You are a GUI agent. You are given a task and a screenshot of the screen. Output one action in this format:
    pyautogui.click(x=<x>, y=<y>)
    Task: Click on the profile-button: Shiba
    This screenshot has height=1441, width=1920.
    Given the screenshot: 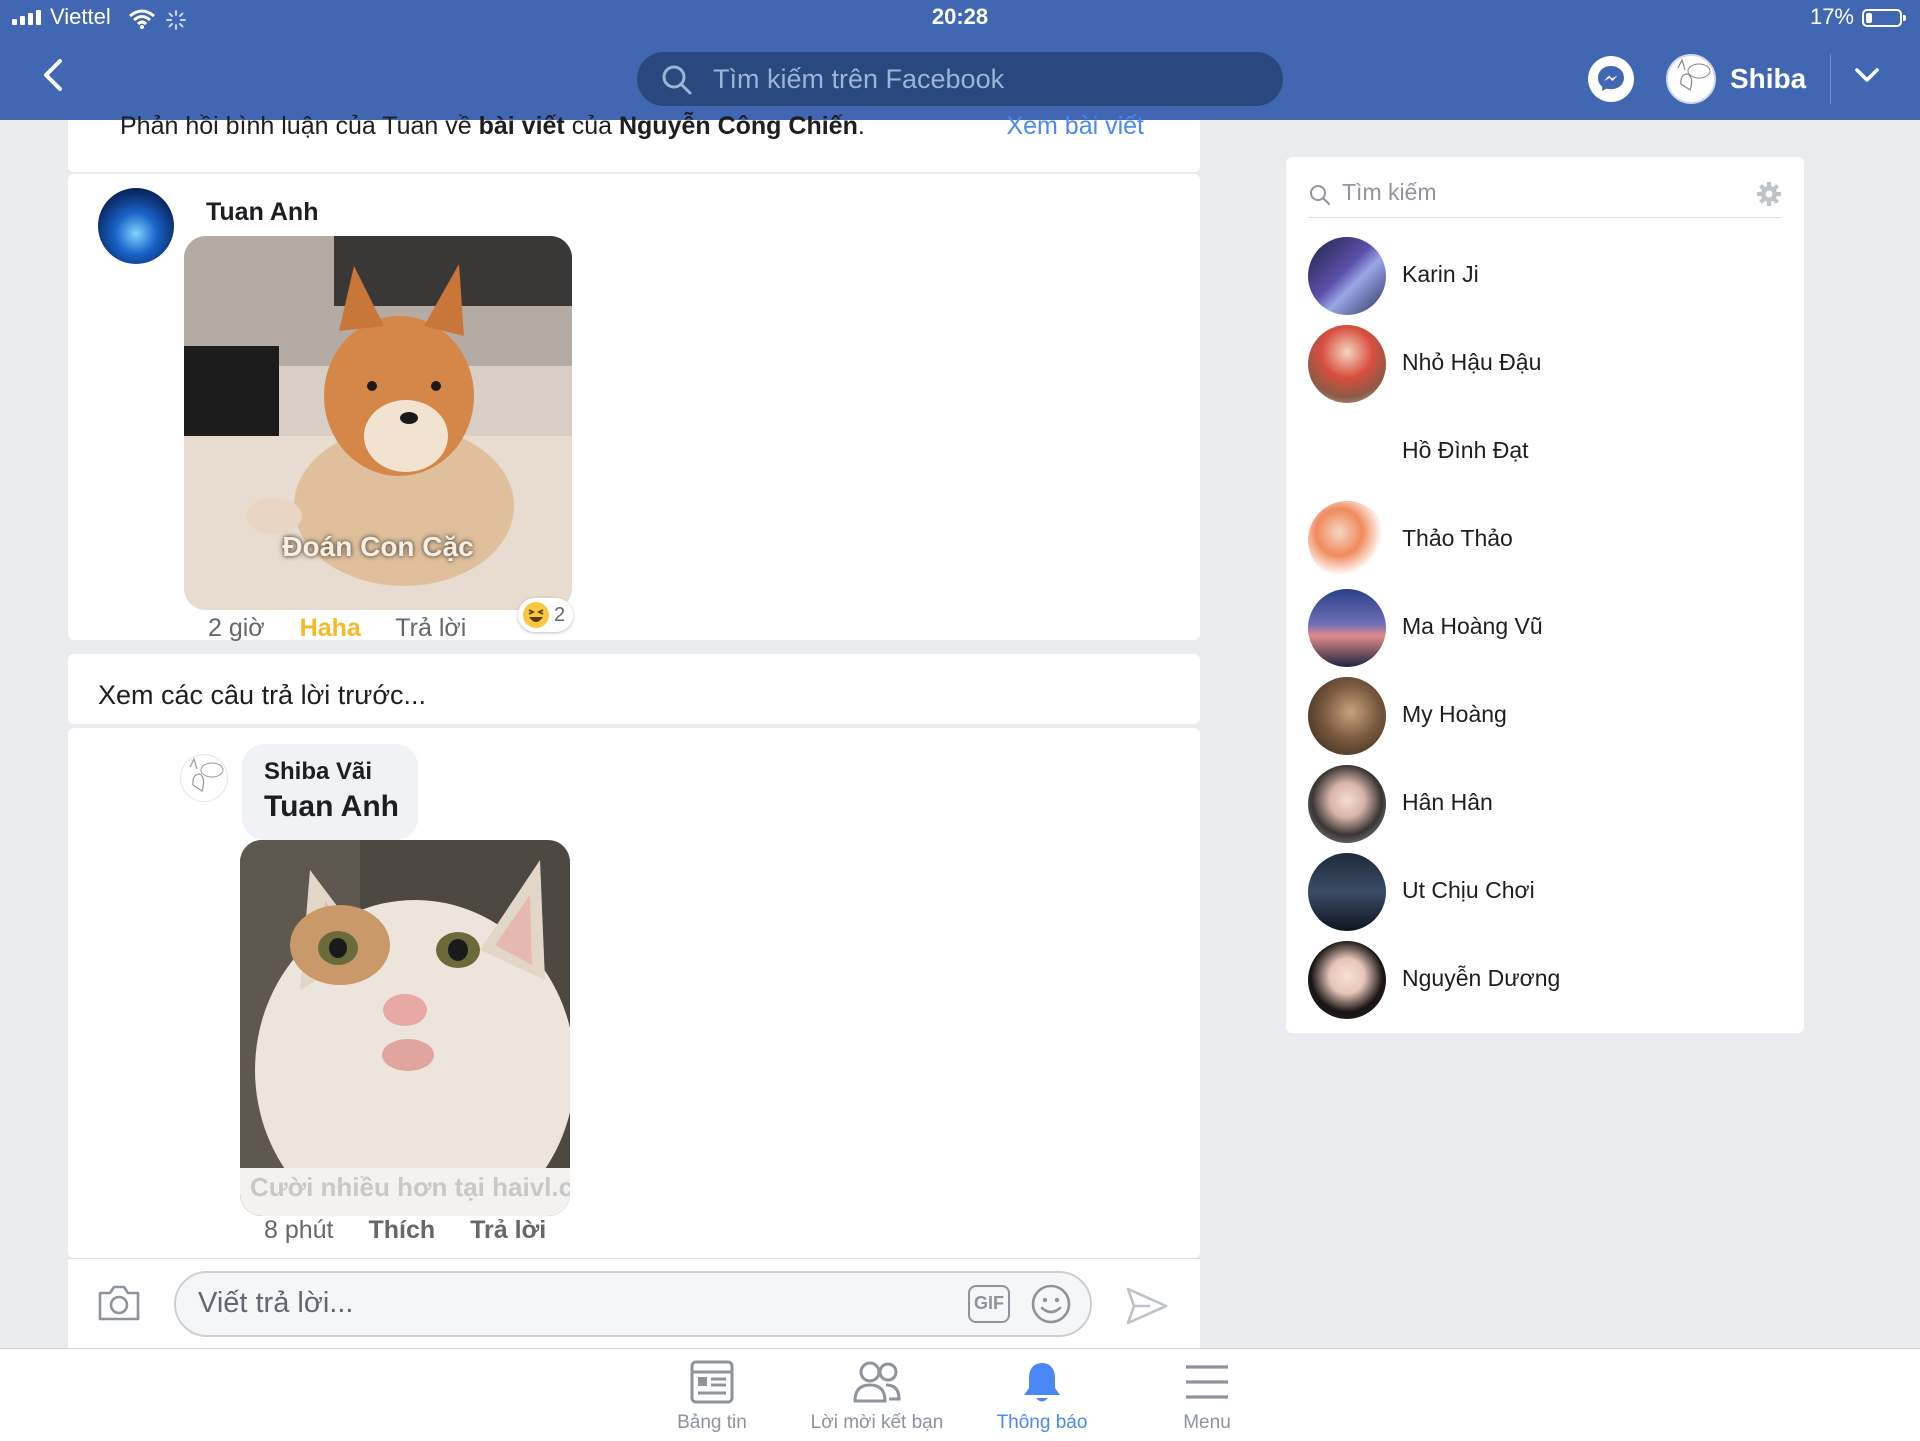 What is the action you would take?
    pyautogui.click(x=1736, y=79)
    